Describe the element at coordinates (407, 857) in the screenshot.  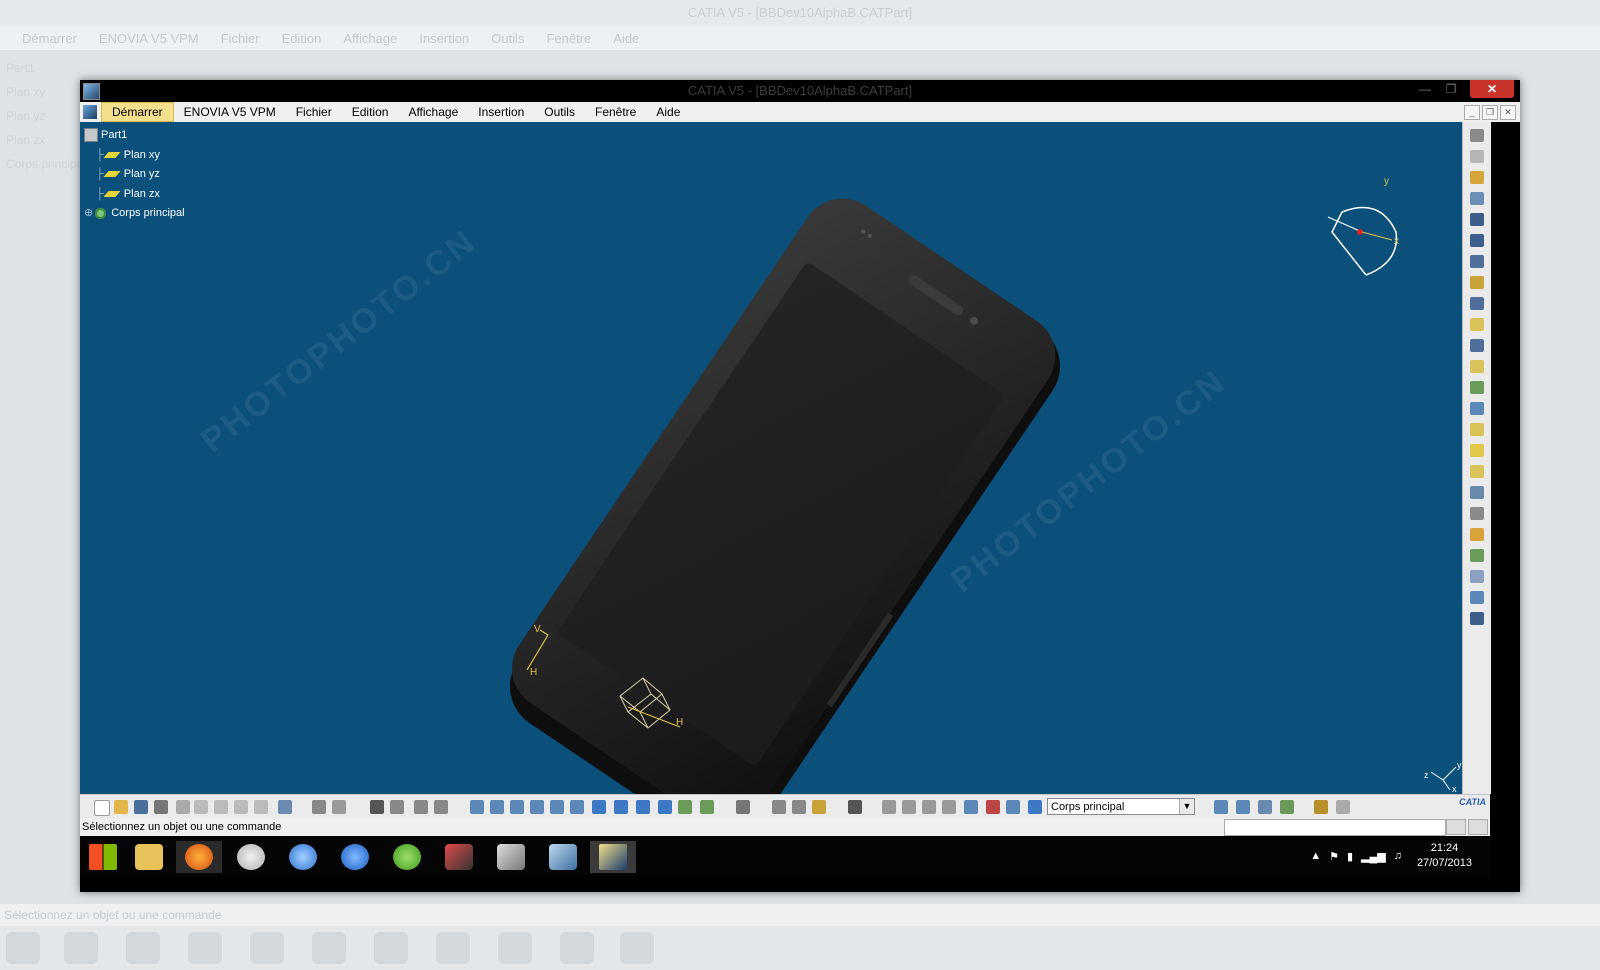
I see `taskbar-utorrent` at that location.